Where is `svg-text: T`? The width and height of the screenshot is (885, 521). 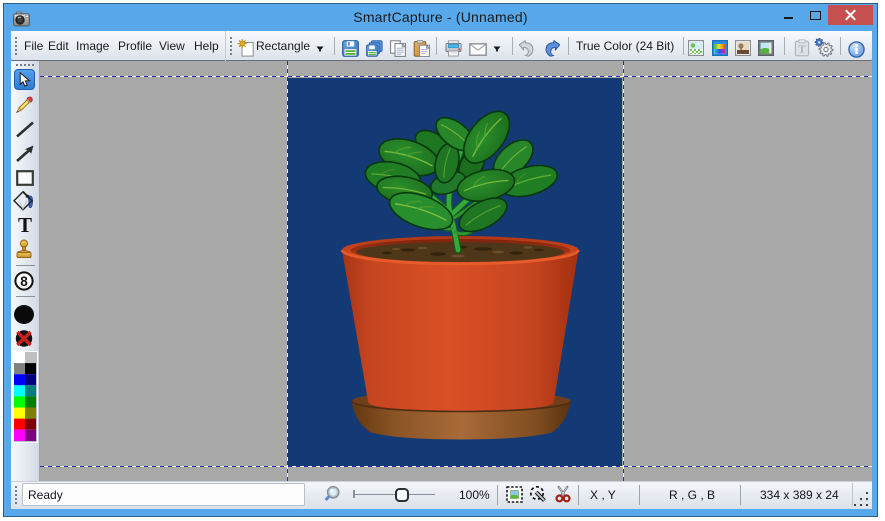 svg-text: T is located at coordinates (801, 50).